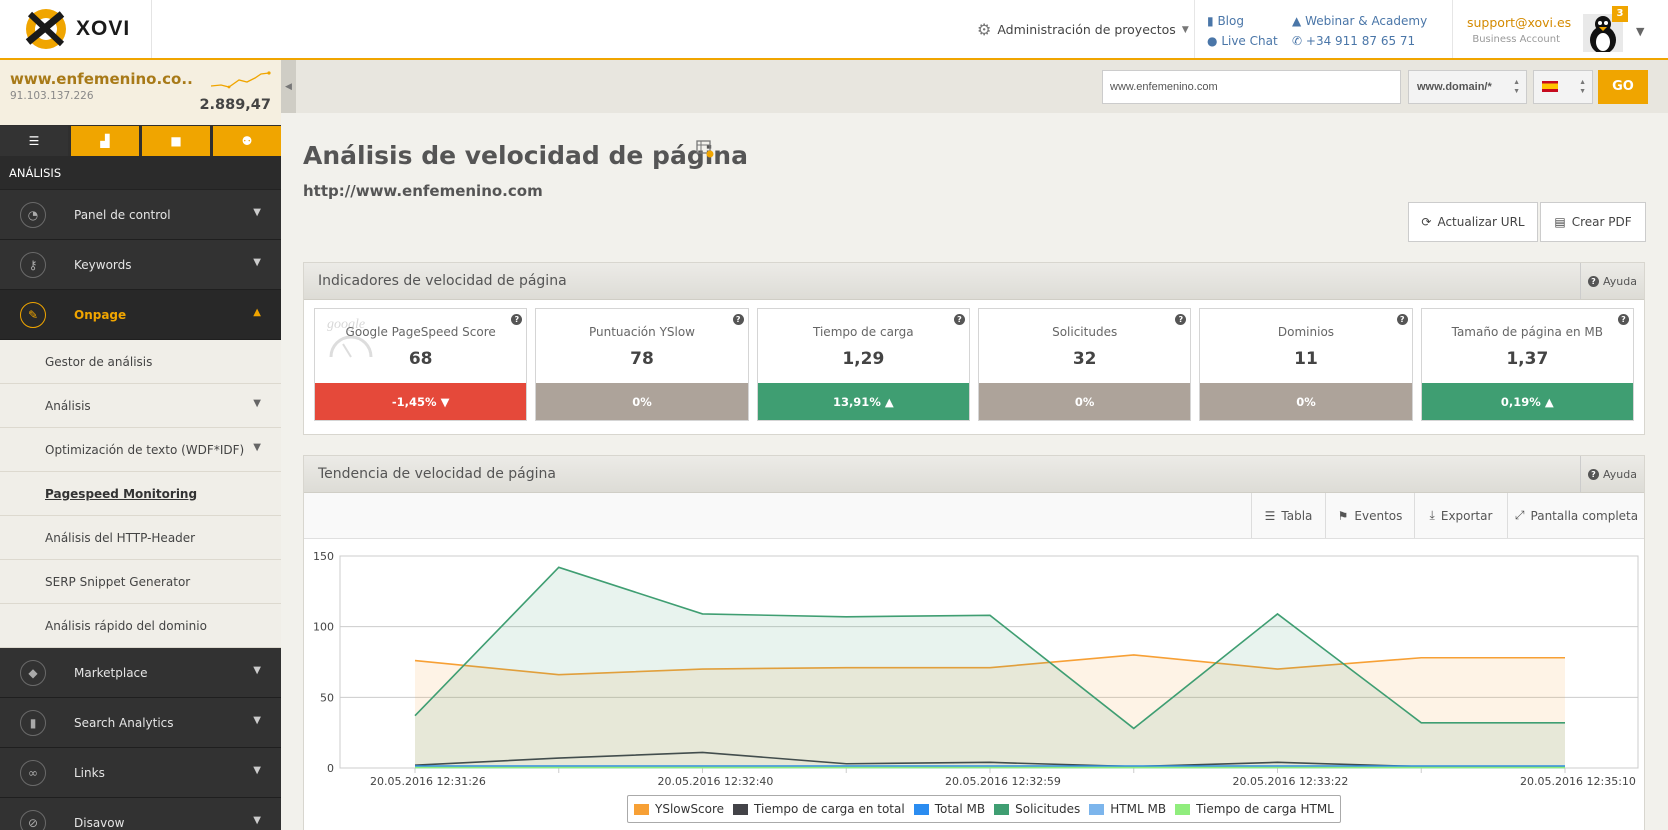 The height and width of the screenshot is (830, 1668). What do you see at coordinates (103, 264) in the screenshot?
I see `sidebar-item-label: Keywords` at bounding box center [103, 264].